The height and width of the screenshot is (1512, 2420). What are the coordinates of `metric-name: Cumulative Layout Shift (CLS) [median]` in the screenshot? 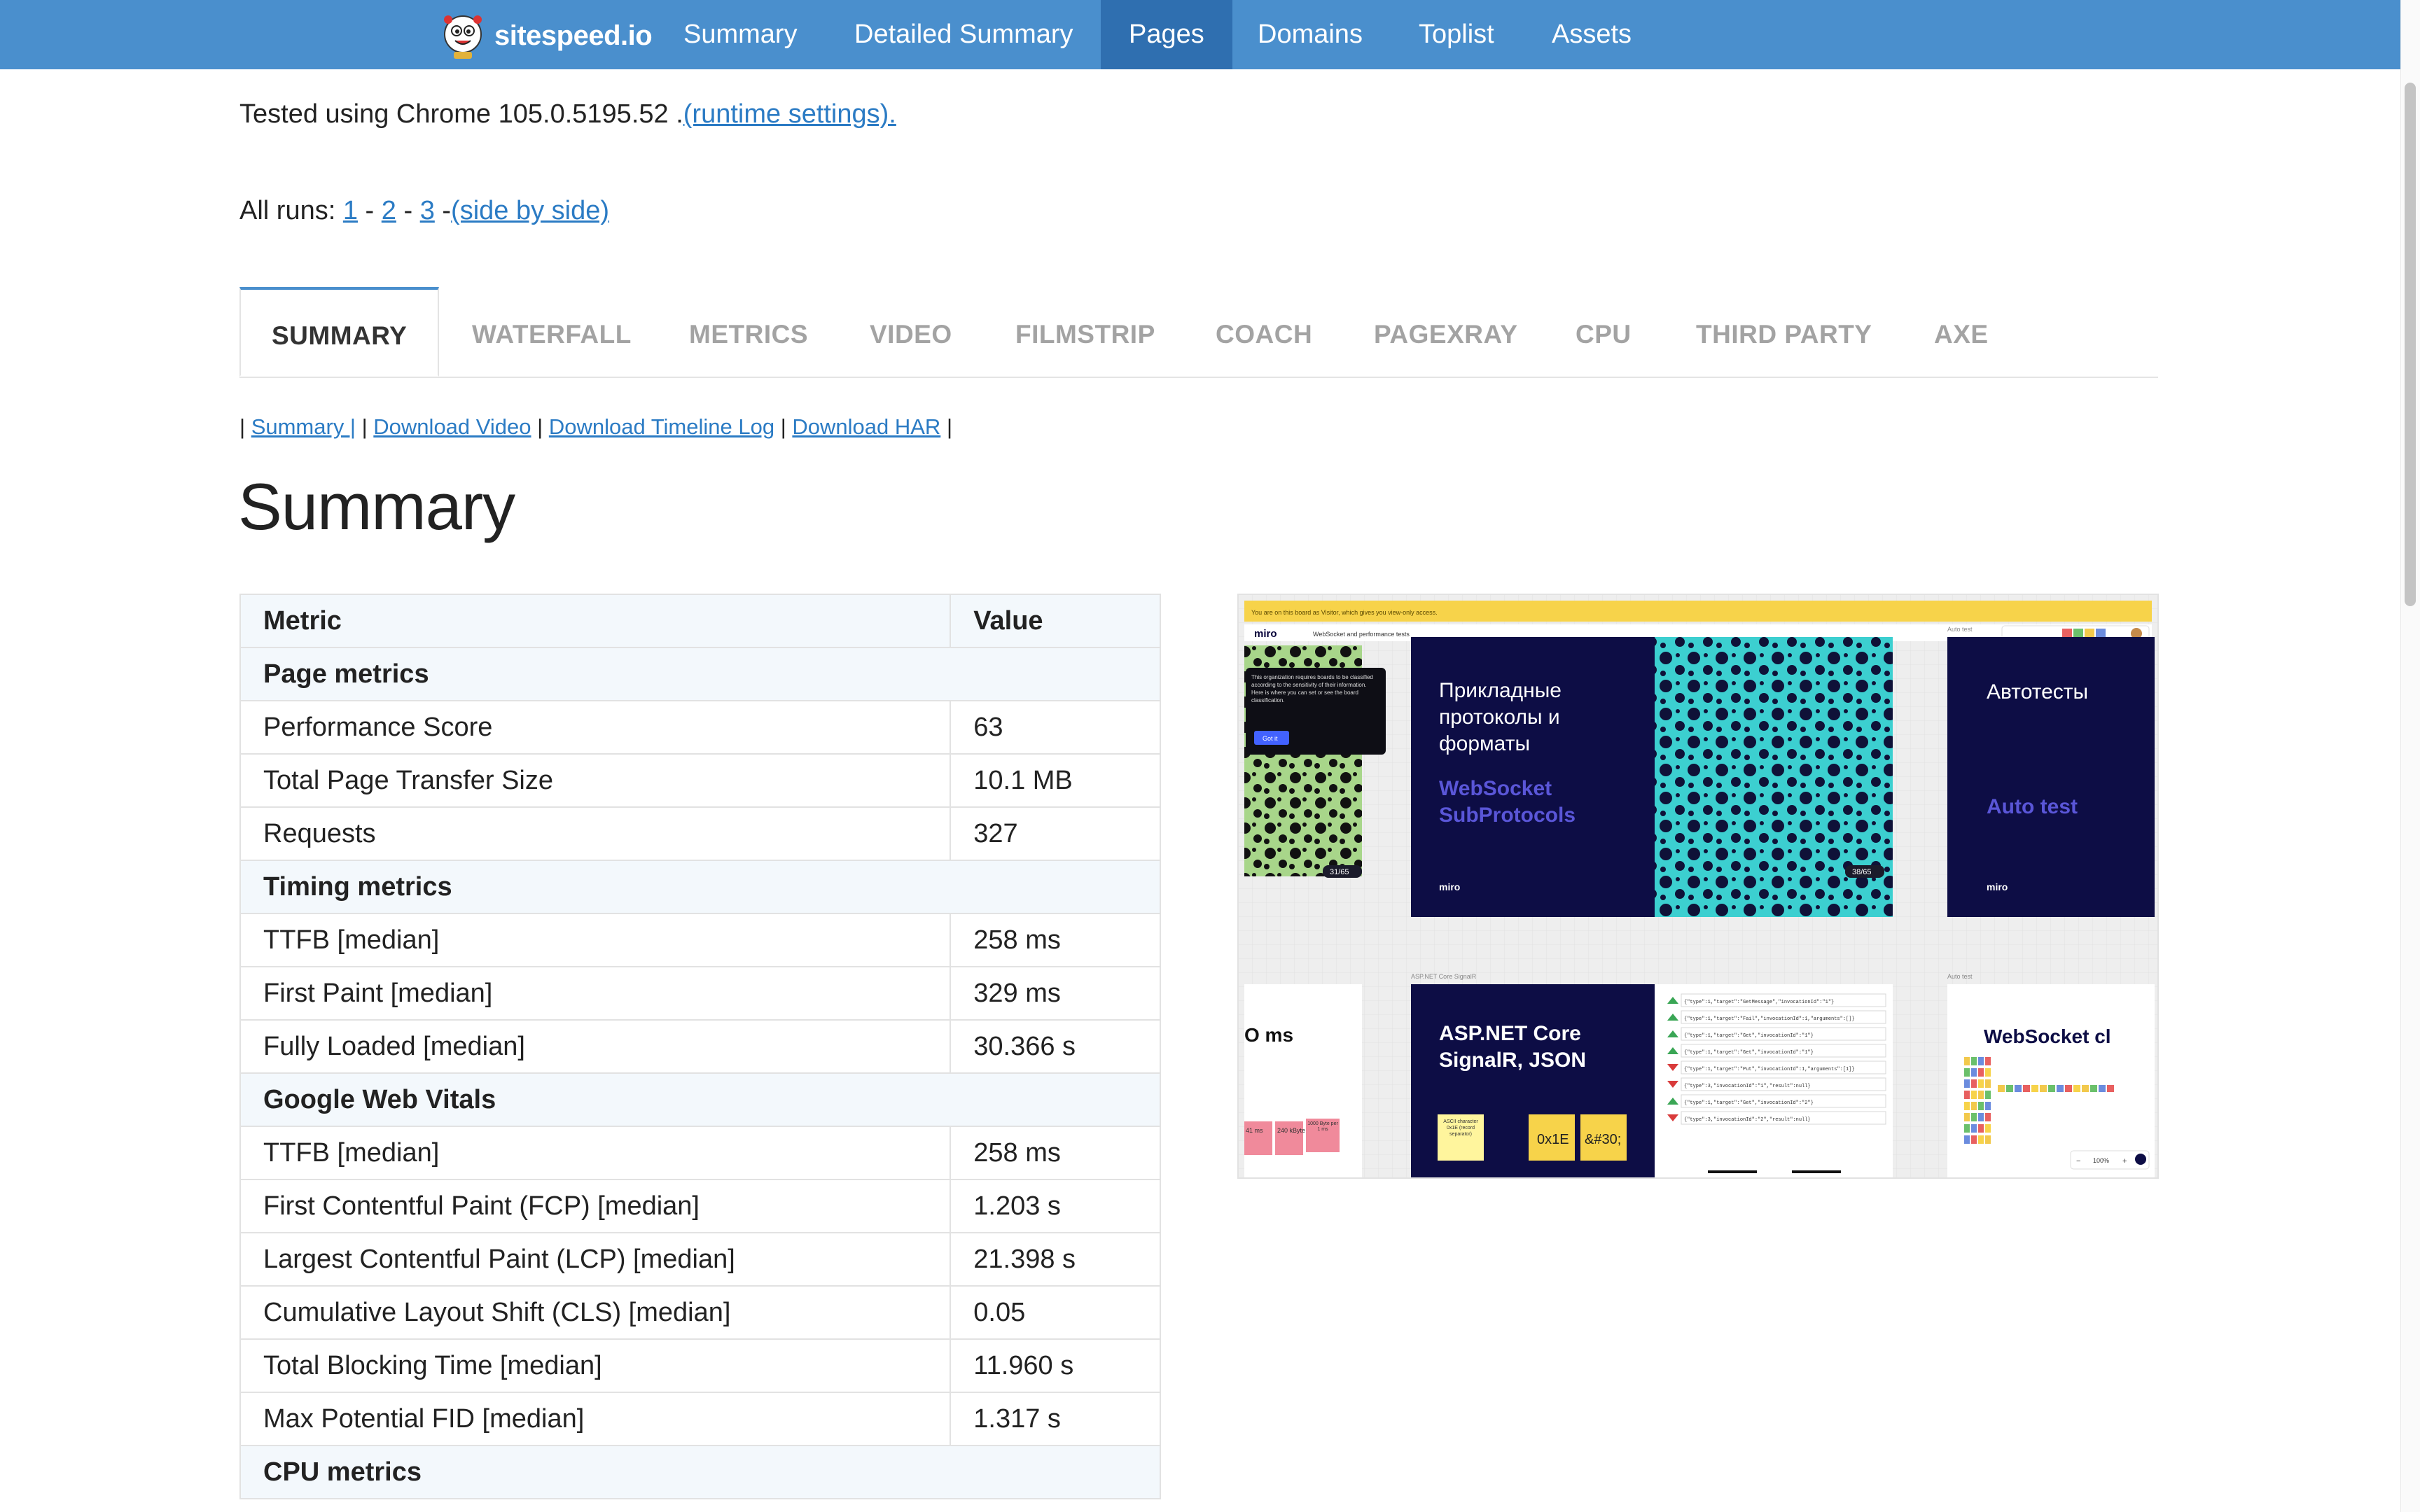 It's located at (595, 1312).